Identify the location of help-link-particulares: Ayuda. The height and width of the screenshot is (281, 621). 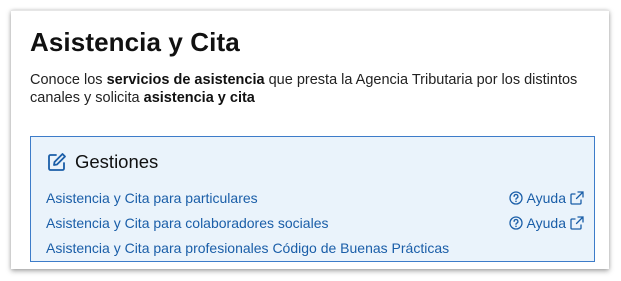
(546, 198).